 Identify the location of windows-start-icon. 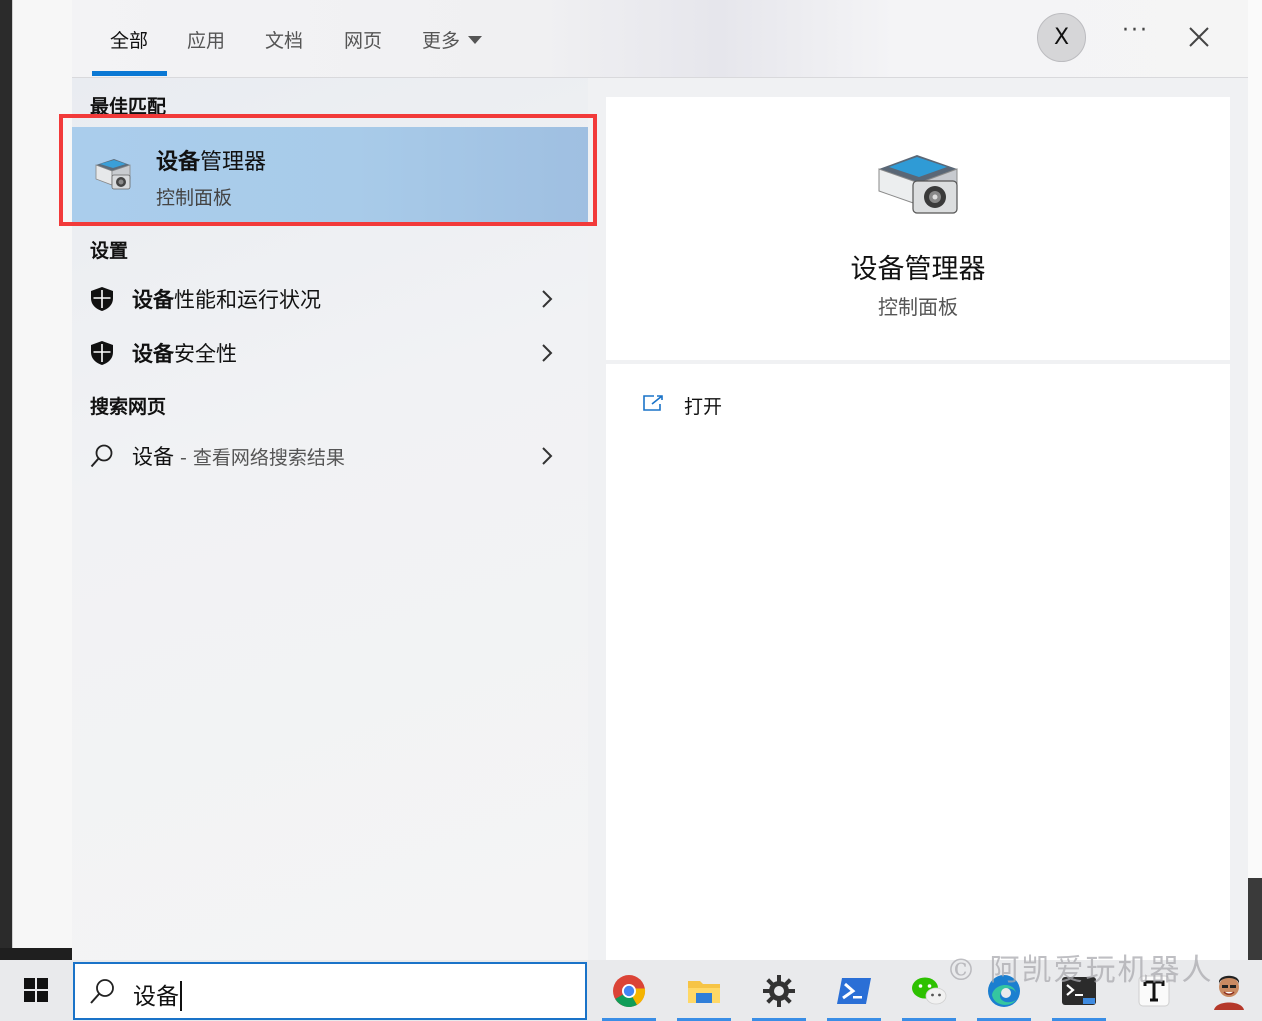
(36, 990).